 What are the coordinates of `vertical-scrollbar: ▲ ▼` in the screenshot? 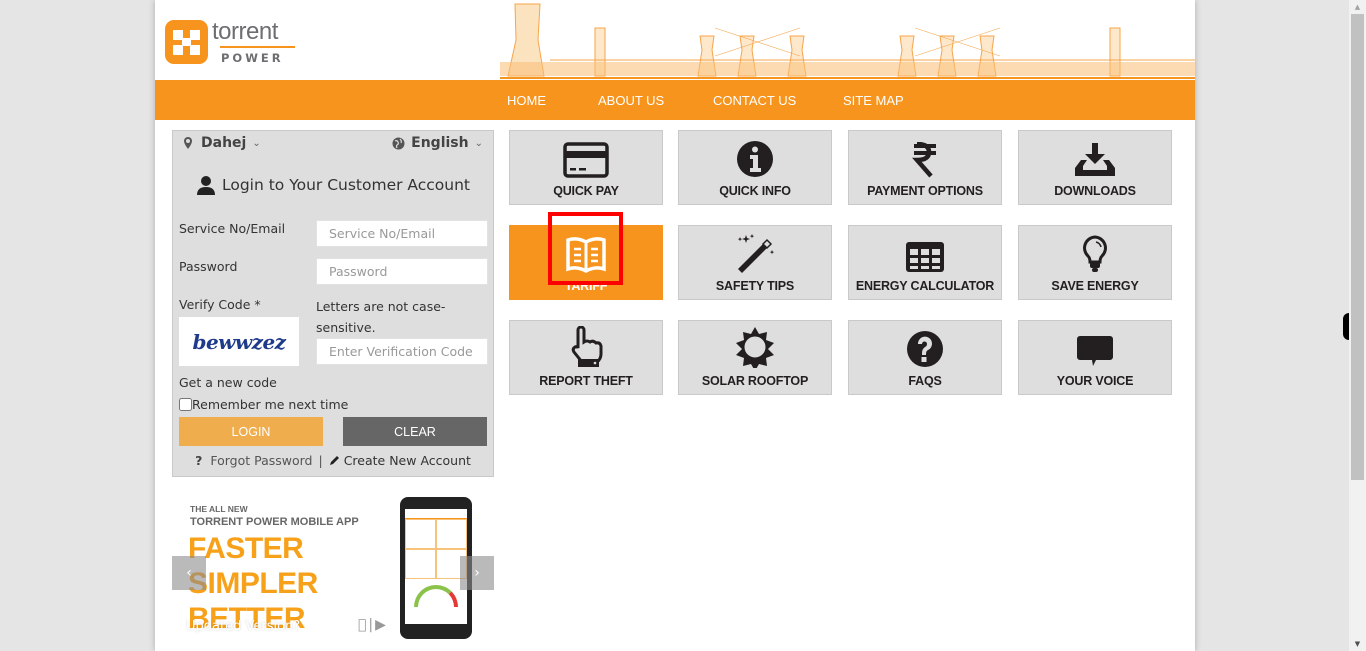 It's located at (1357, 325).